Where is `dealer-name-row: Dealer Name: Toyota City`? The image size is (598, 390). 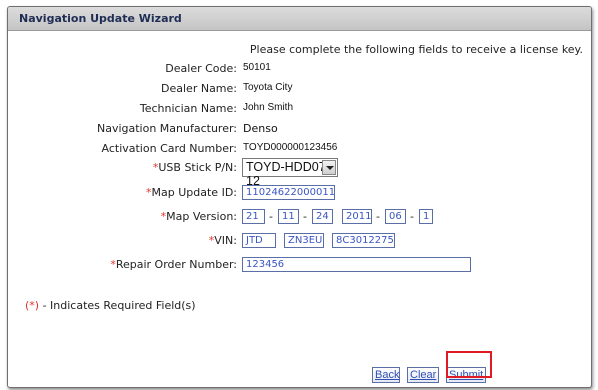 dealer-name-row: Dealer Name: Toyota City is located at coordinates (299, 89).